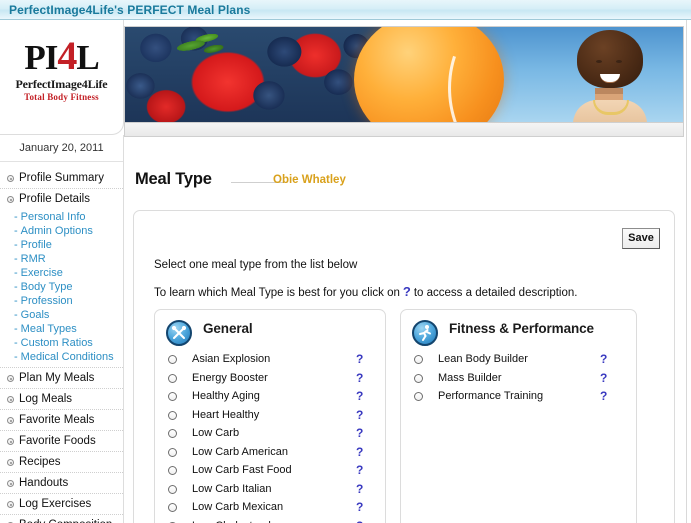 The width and height of the screenshot is (691, 523). Describe the element at coordinates (491, 396) in the screenshot. I see `option-label: Performance Training` at that location.